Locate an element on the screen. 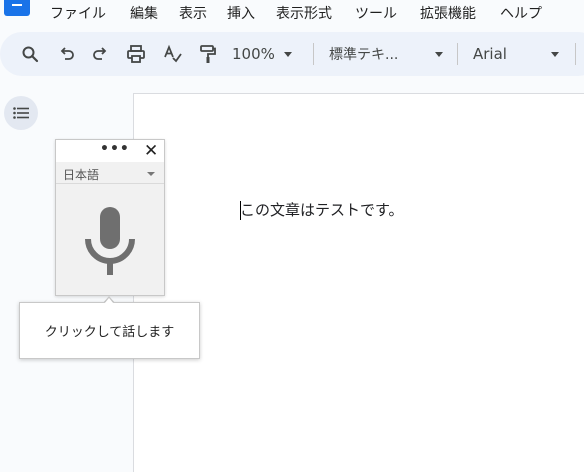  redo-icon is located at coordinates (100, 54).